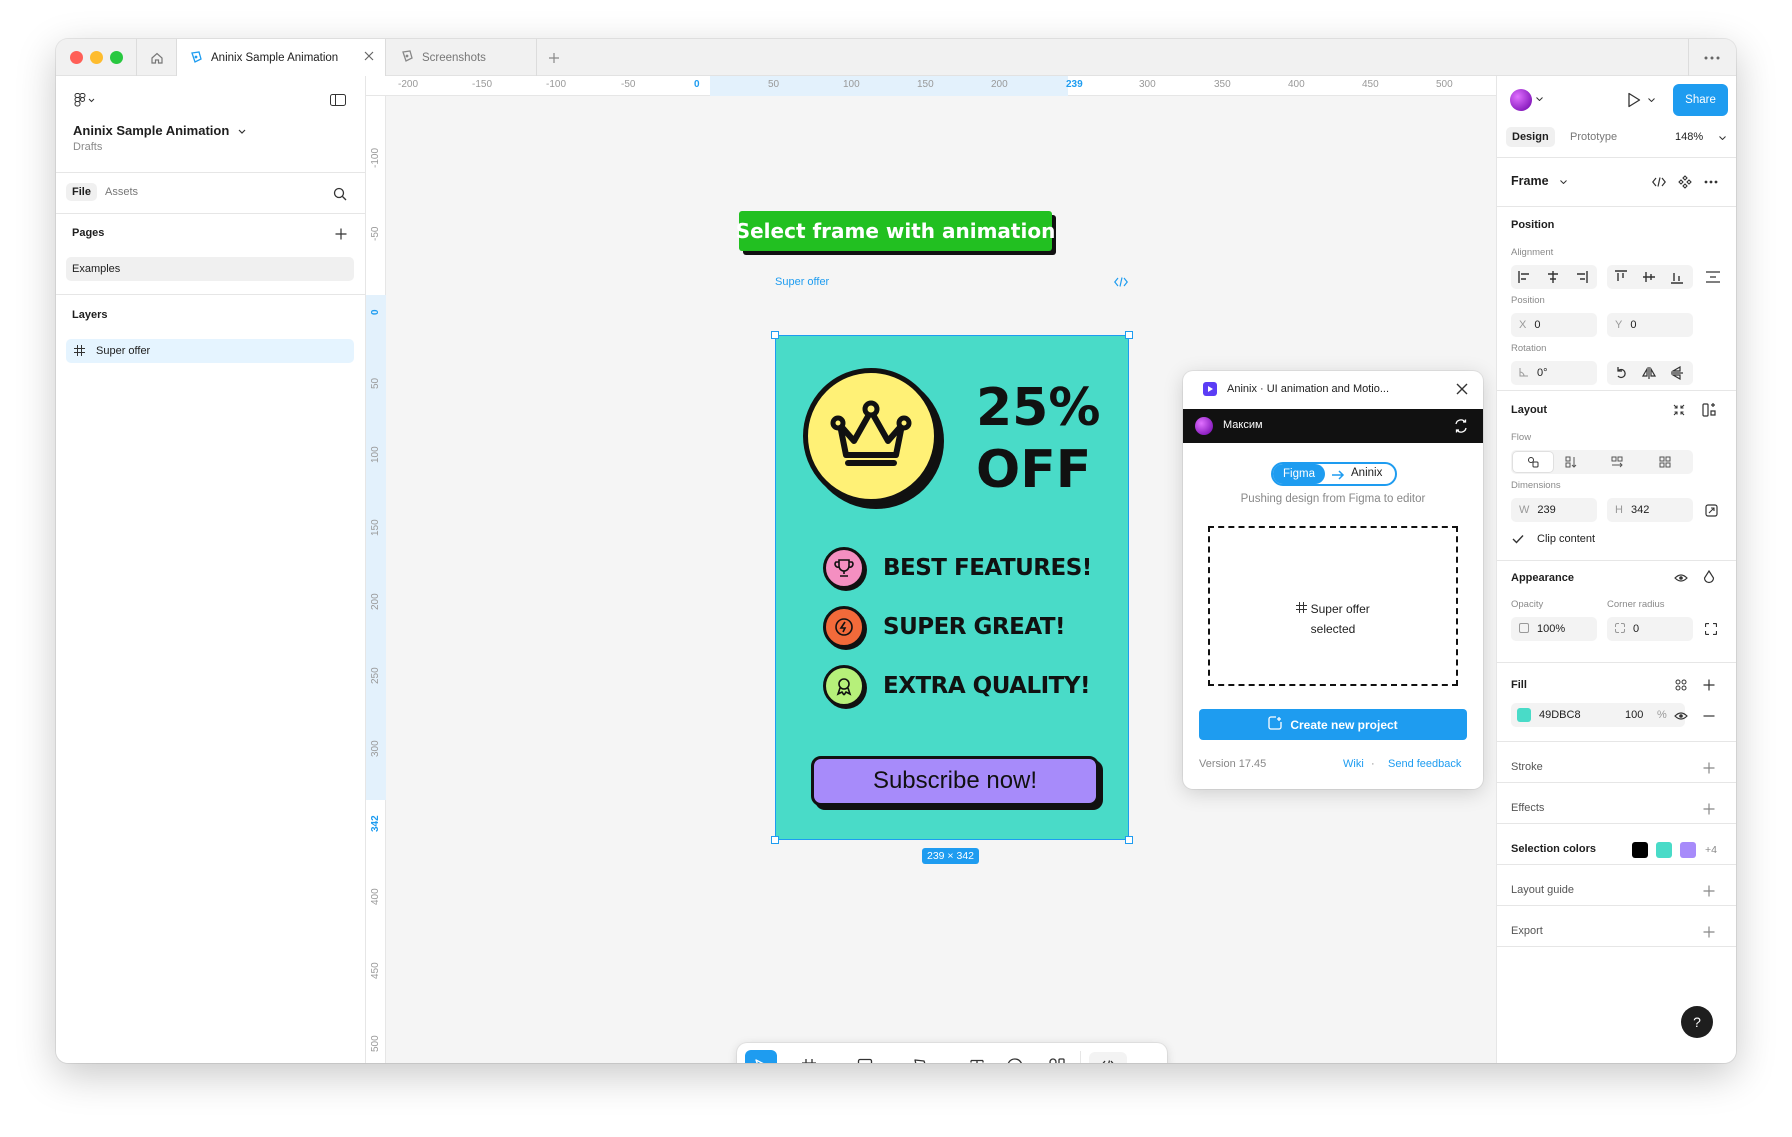  Describe the element at coordinates (1681, 716) in the screenshot. I see `fill-visibility-eye-icon` at that location.